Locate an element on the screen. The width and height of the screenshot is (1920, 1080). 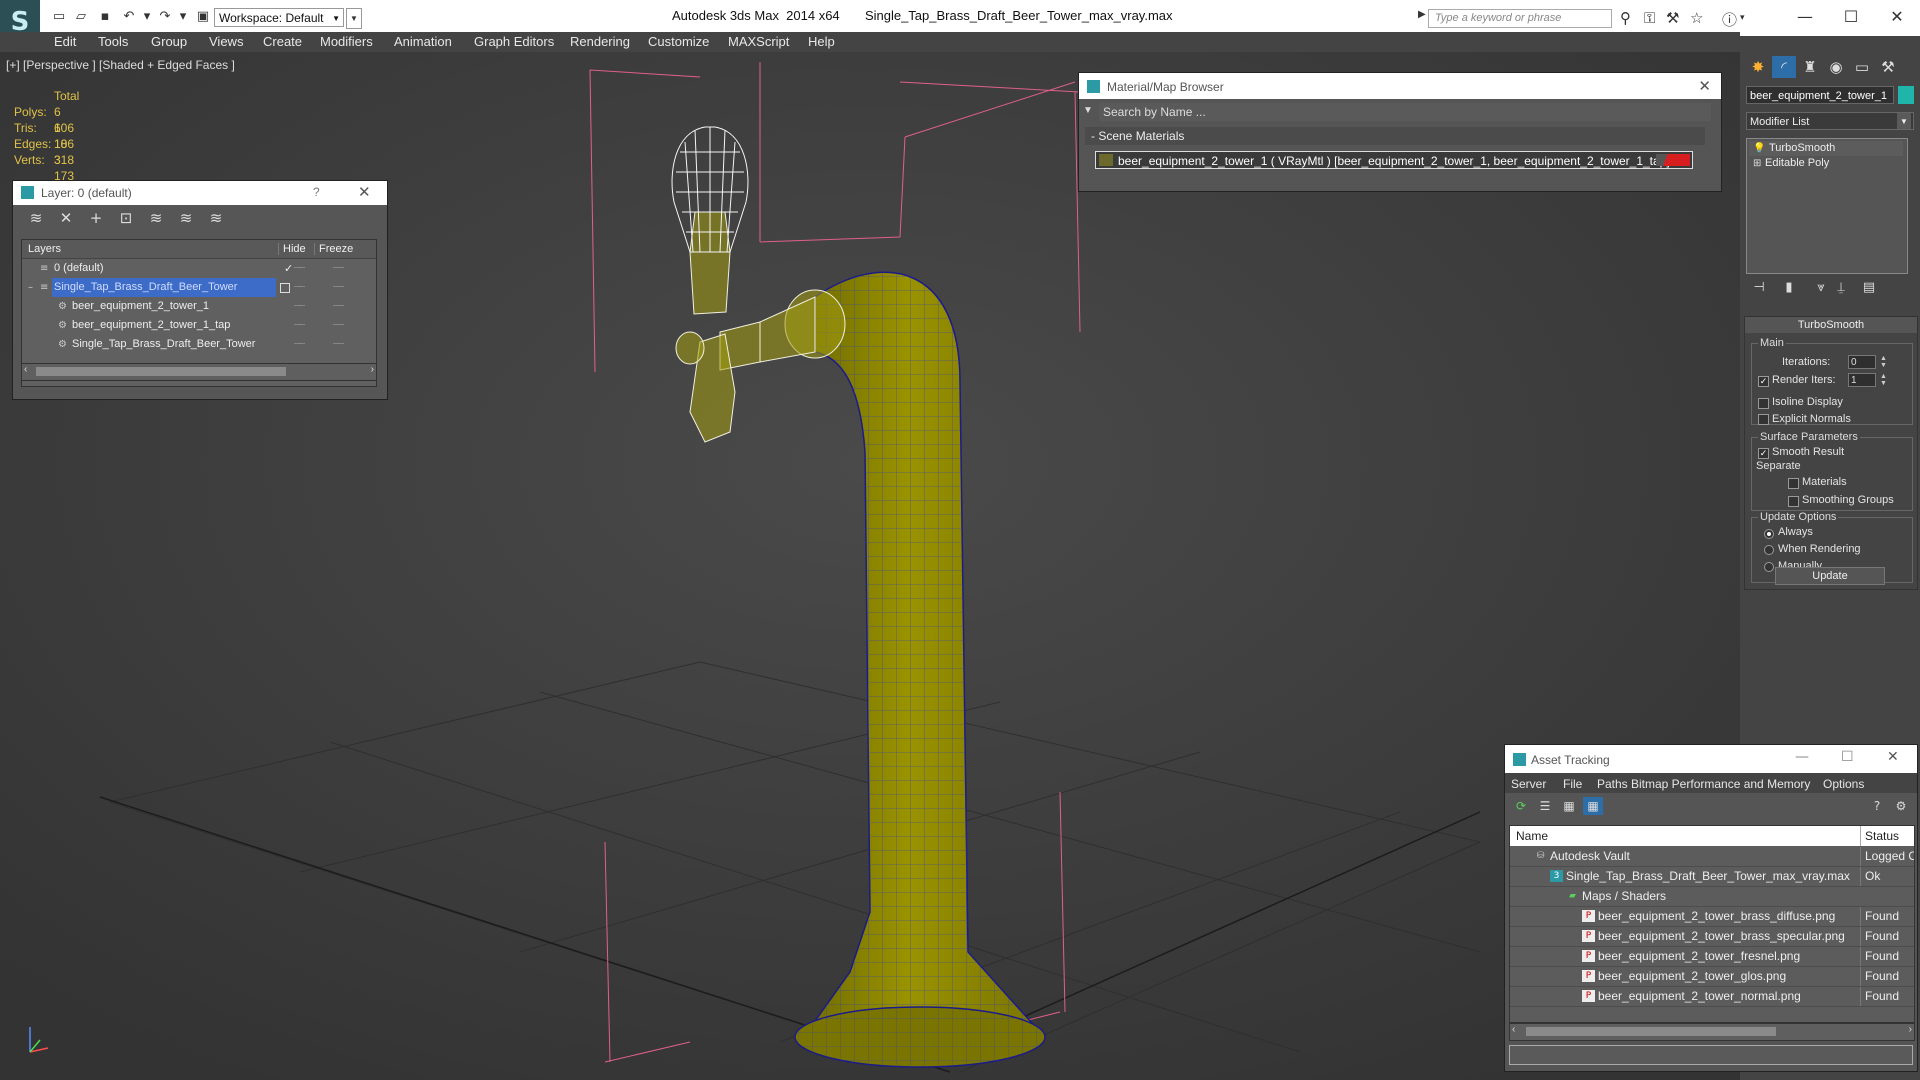
project-folder-icon: ▣ is located at coordinates (203, 17).